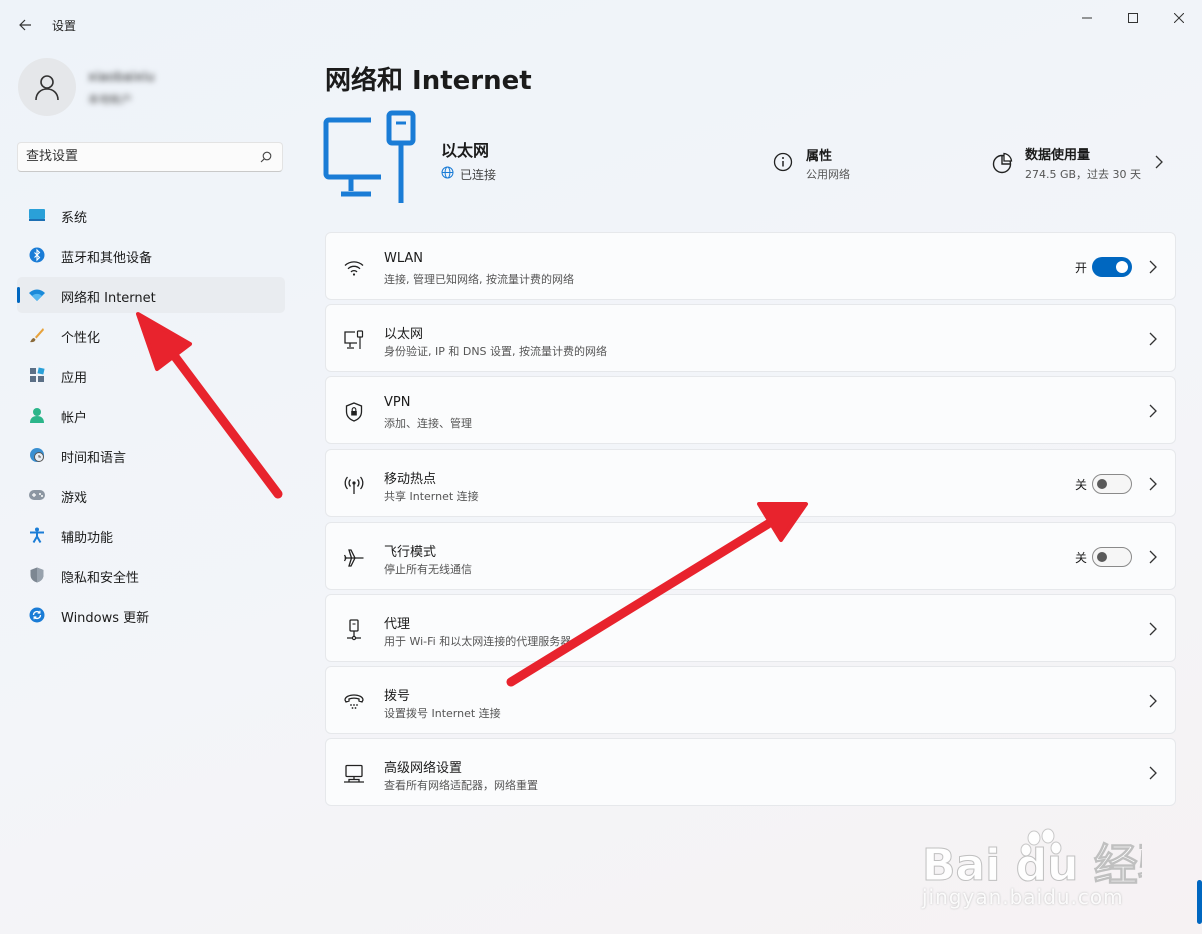 Image resolution: width=1202 pixels, height=934 pixels. Describe the element at coordinates (37, 255) in the screenshot. I see `bluetooth-icon` at that location.